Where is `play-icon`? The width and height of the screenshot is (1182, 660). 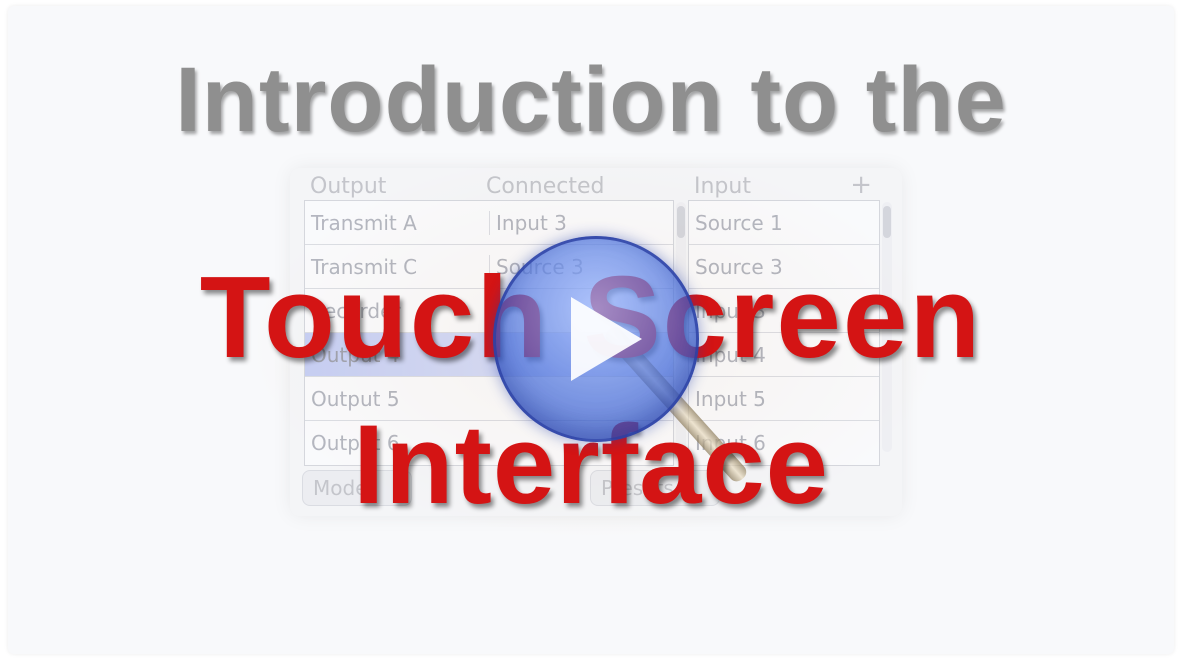 play-icon is located at coordinates (606, 339).